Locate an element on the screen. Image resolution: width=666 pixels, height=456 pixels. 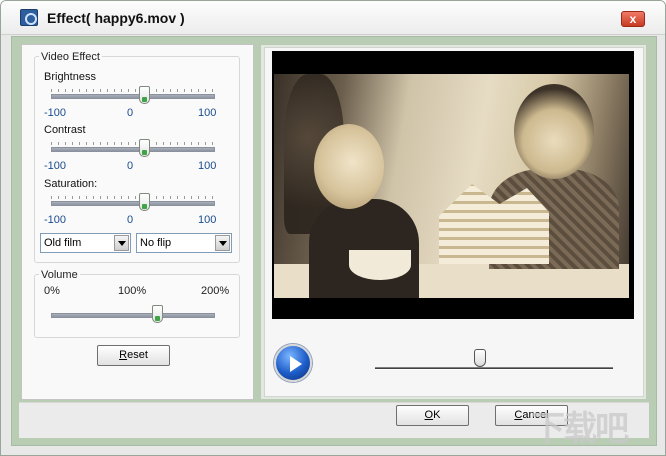
saturation-mid: 0 is located at coordinates (130, 220).